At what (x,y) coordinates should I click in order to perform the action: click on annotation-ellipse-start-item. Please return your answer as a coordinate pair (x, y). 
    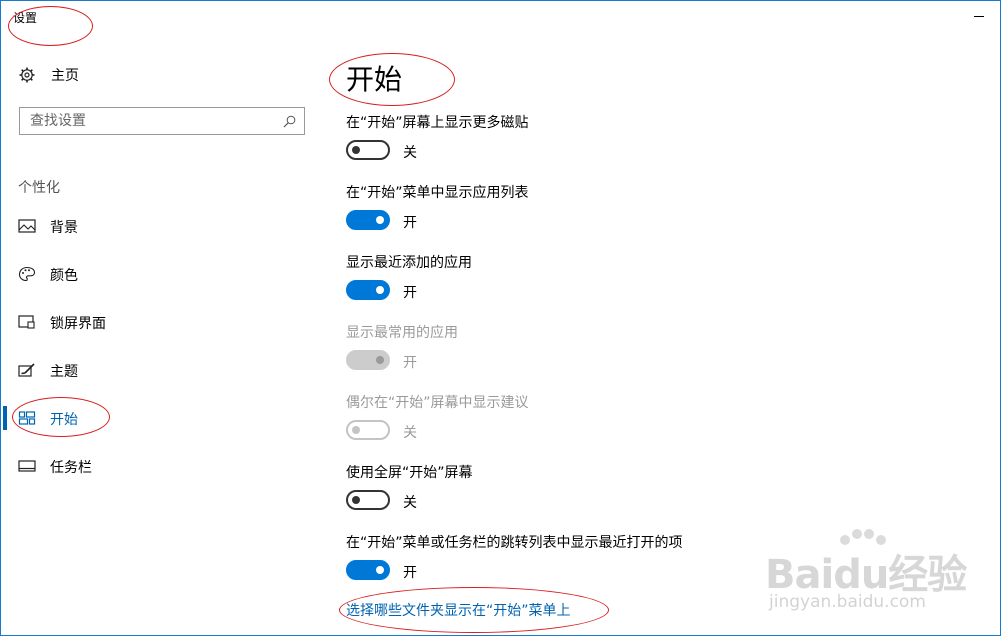
    Looking at the image, I should click on (61, 417).